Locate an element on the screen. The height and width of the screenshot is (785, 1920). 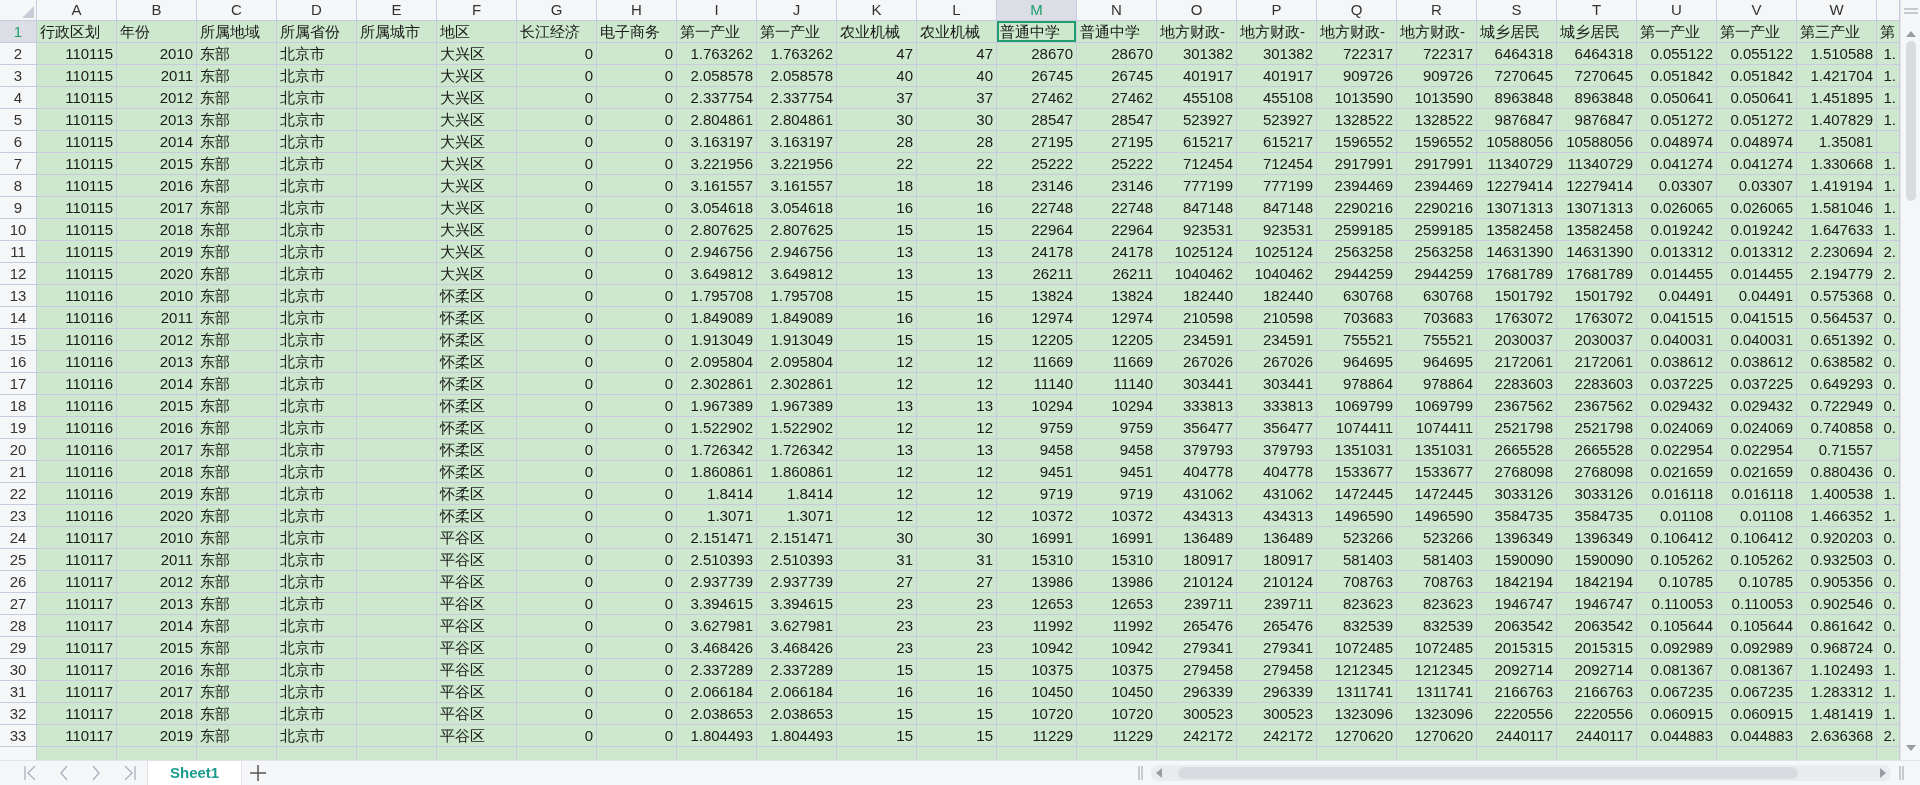
table-cell: 0.016118 is located at coordinates (1757, 494).